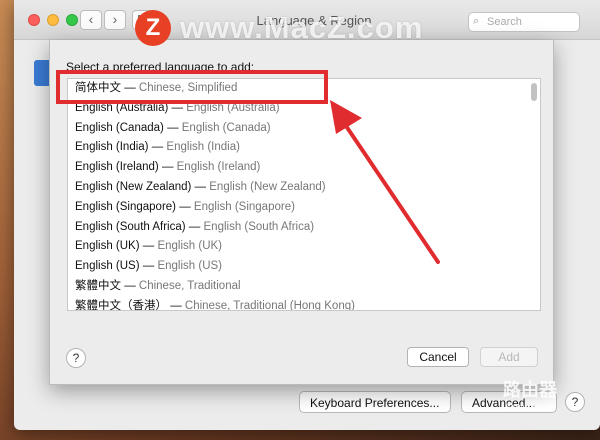 The height and width of the screenshot is (440, 600). I want to click on corner-watermark-title: 路由器, so click(530, 390).